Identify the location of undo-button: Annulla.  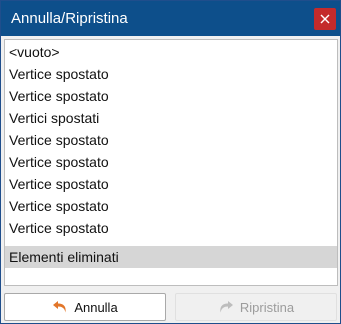
(85, 307).